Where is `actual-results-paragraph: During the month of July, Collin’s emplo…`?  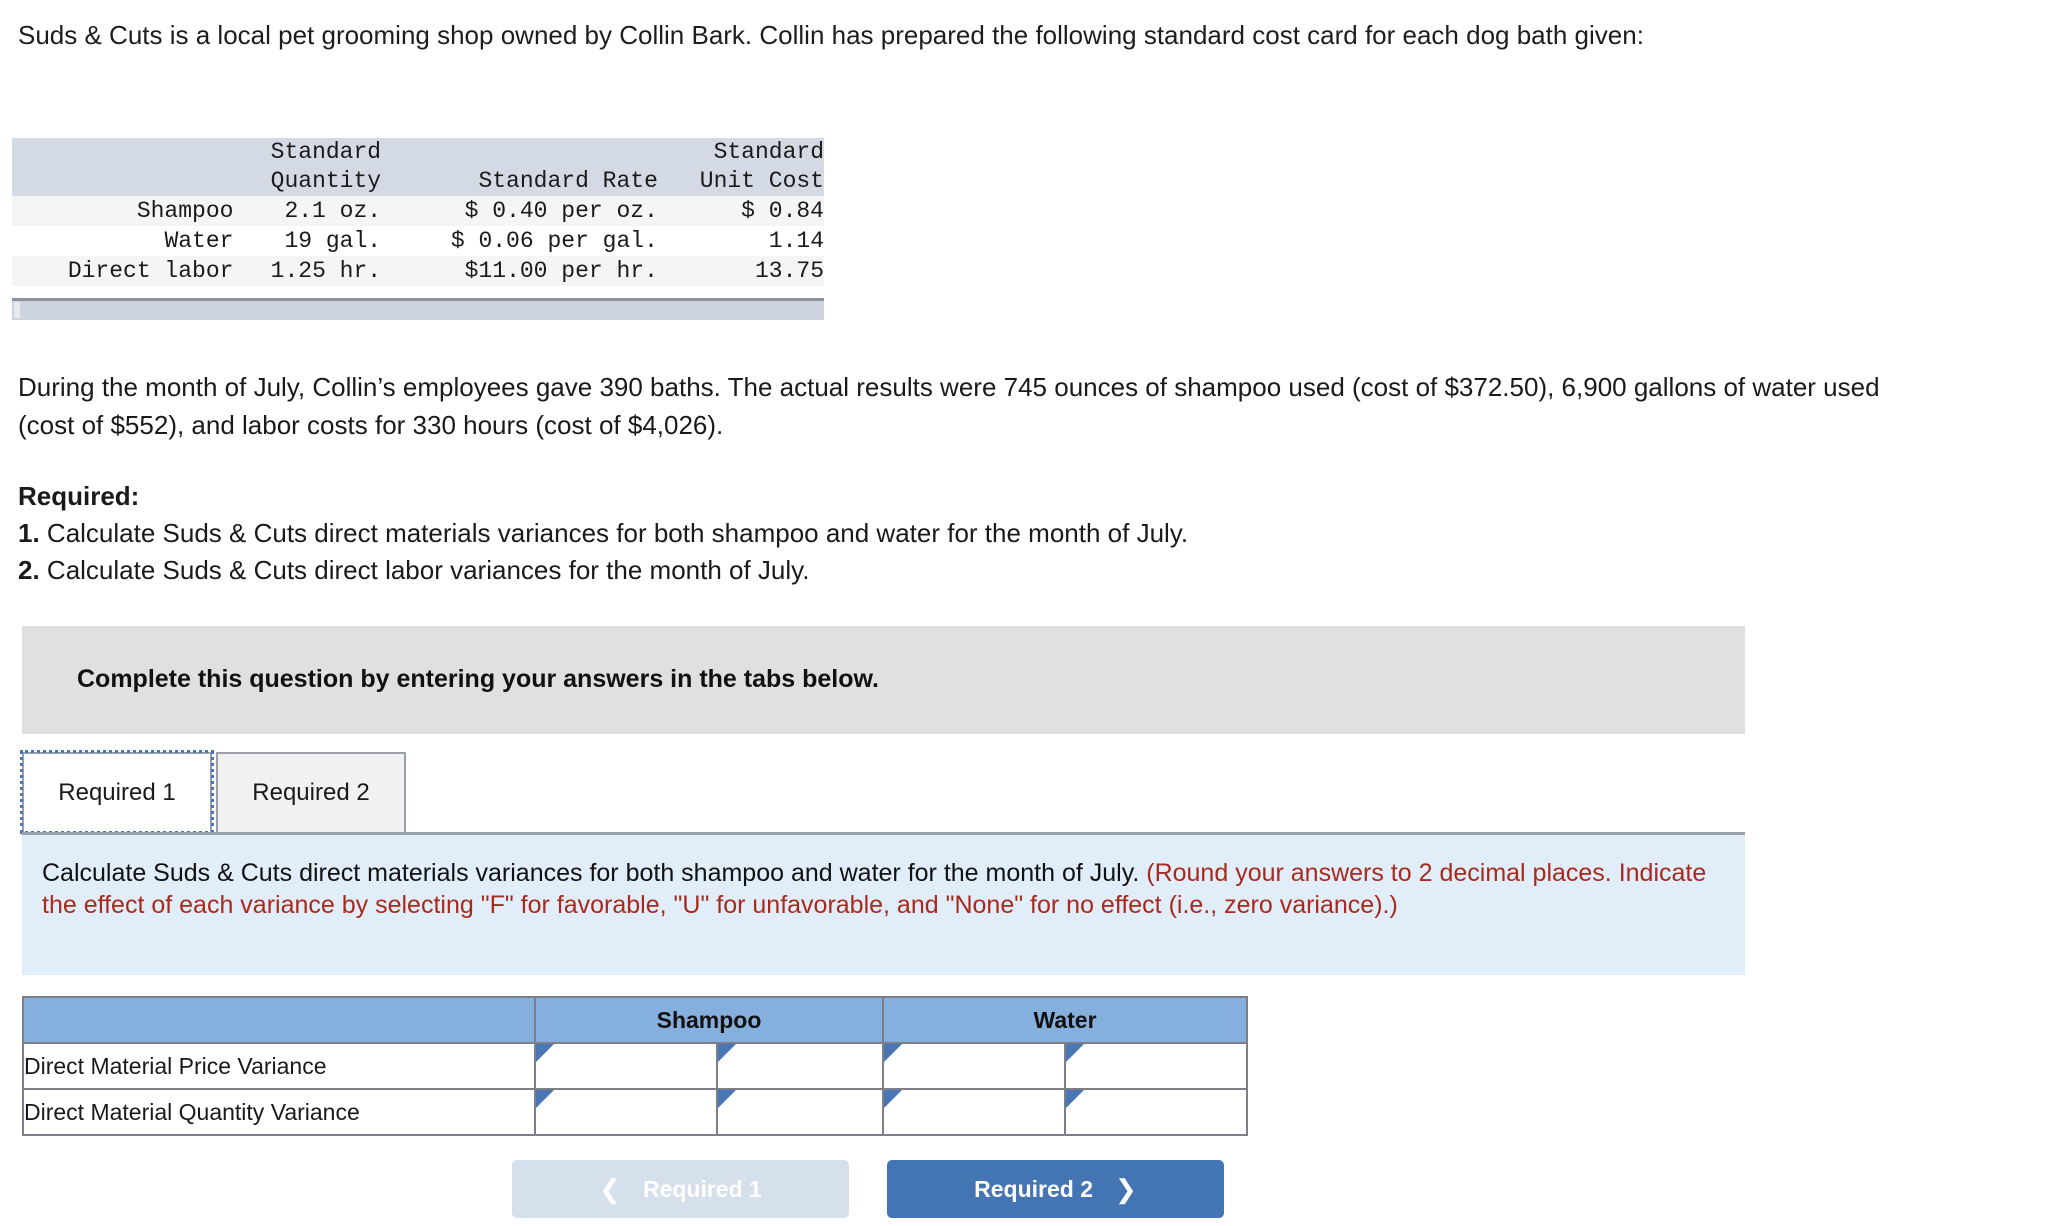
actual-results-paragraph: During the month of July, Collin’s emplo… is located at coordinates (949, 406).